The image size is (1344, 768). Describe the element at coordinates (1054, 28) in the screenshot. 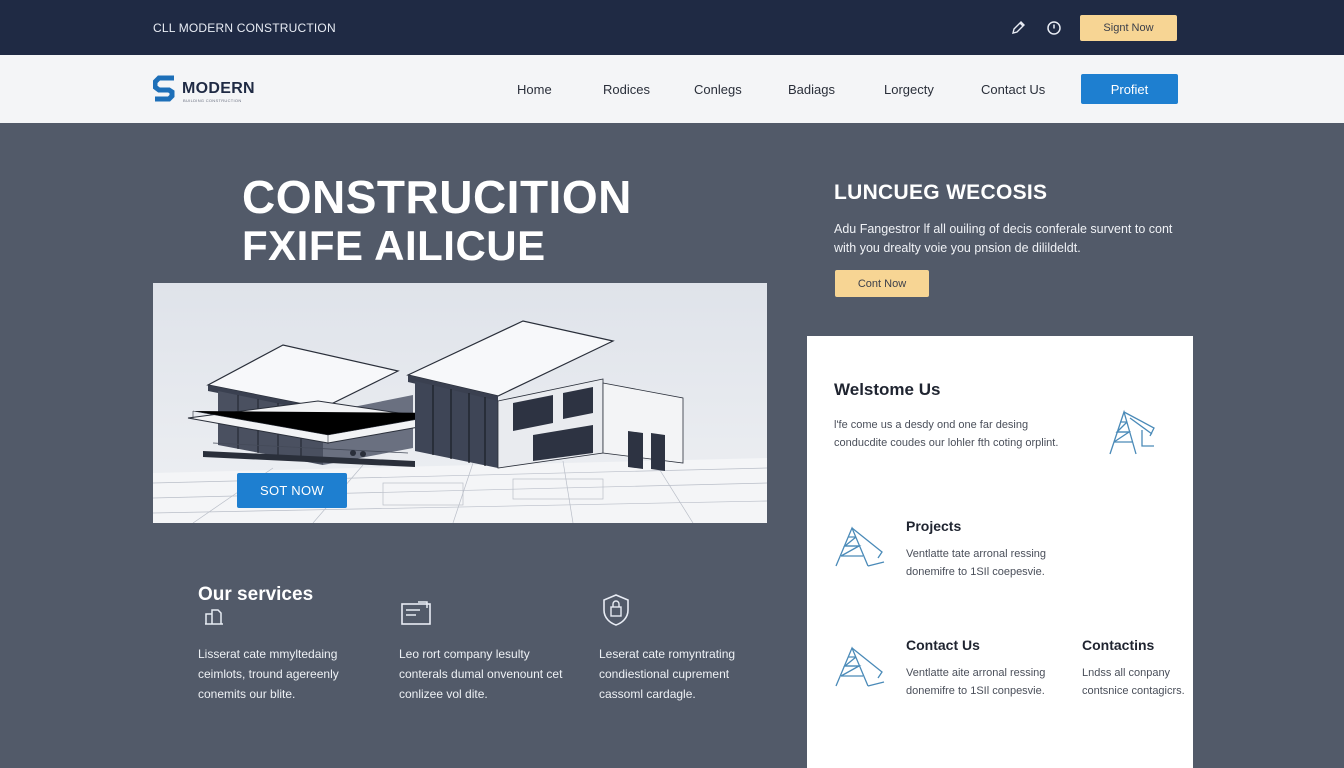

I see `clock-icon` at that location.